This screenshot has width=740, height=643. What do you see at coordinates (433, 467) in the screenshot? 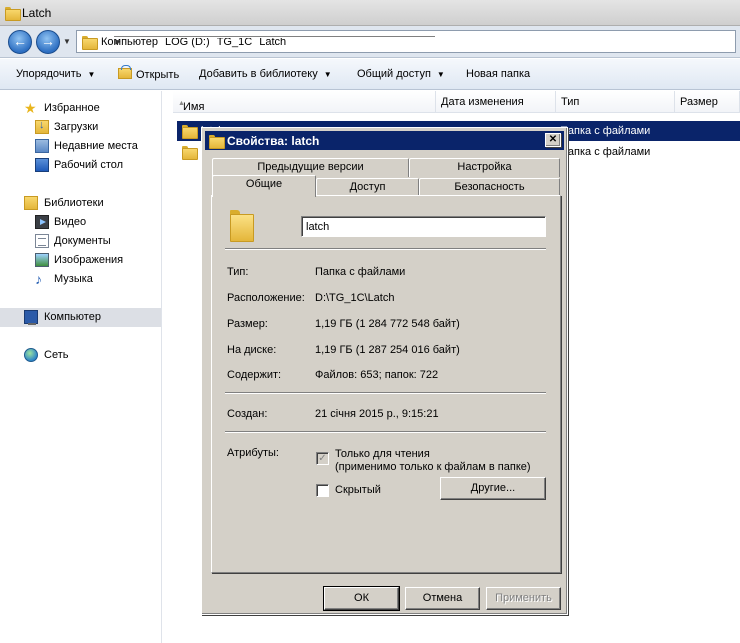
I see `readonly-note: (применимо только к файлам в папке)` at bounding box center [433, 467].